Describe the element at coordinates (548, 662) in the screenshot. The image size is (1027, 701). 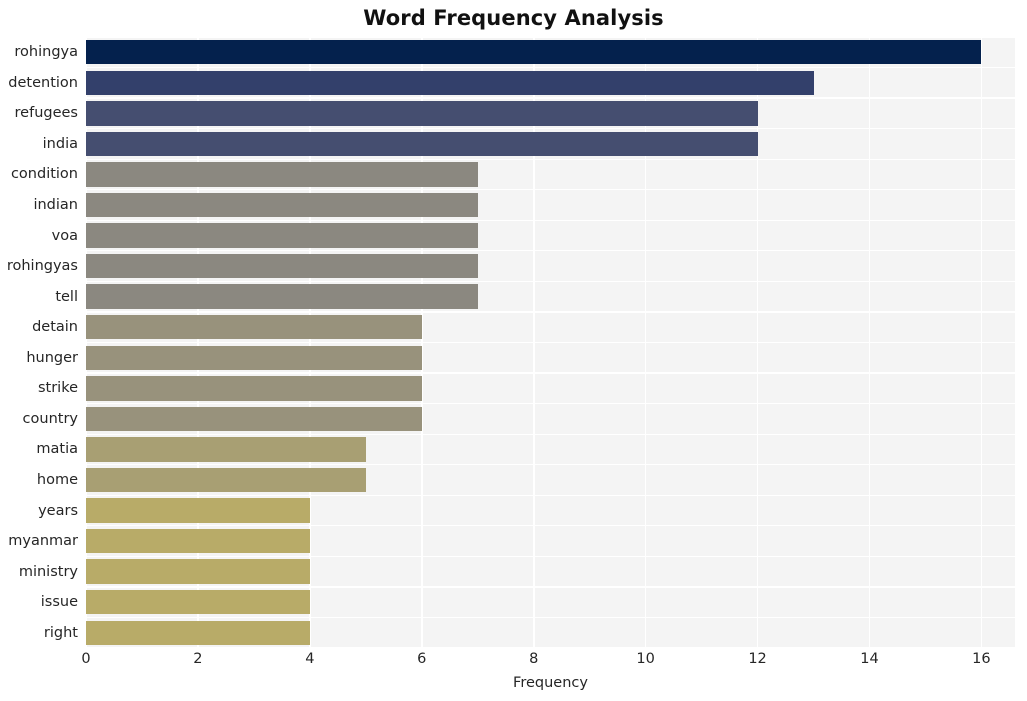
I see `x-axis-tick-labels: 0 2 4 6 8 10 12 14 16` at that location.